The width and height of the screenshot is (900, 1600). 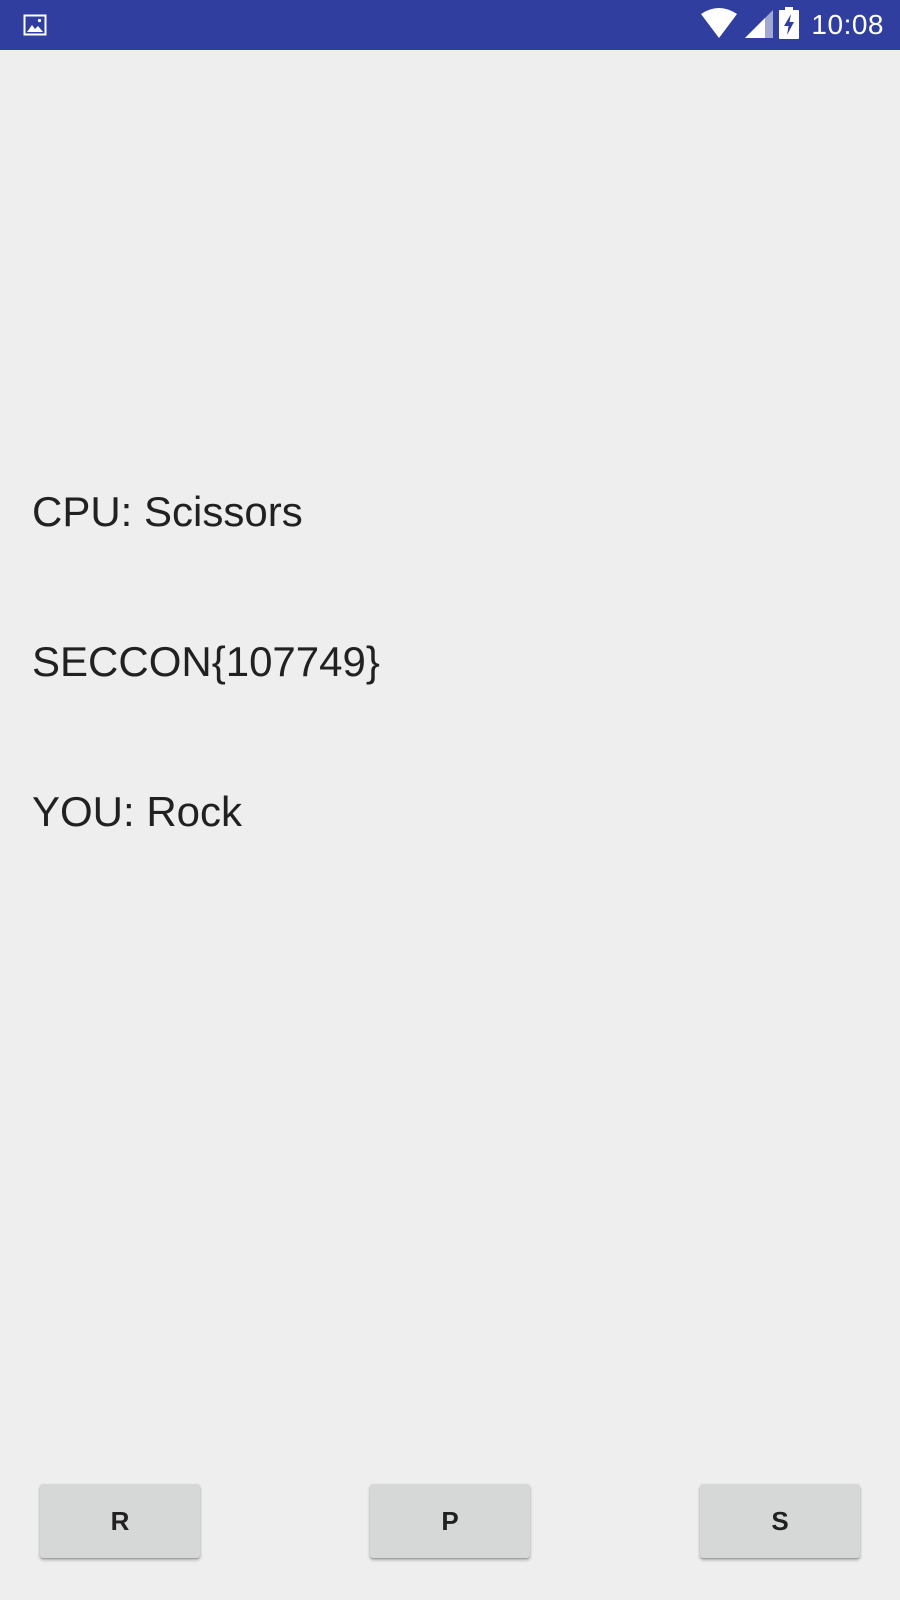 I want to click on status-time: 10:08, so click(x=847, y=24).